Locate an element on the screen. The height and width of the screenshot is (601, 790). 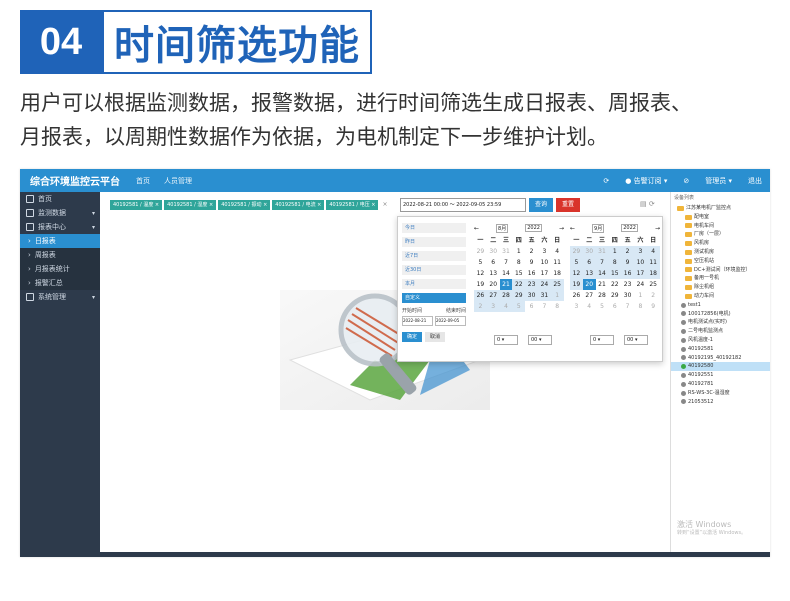
reset-button: 重置 is located at coordinates (568, 205).